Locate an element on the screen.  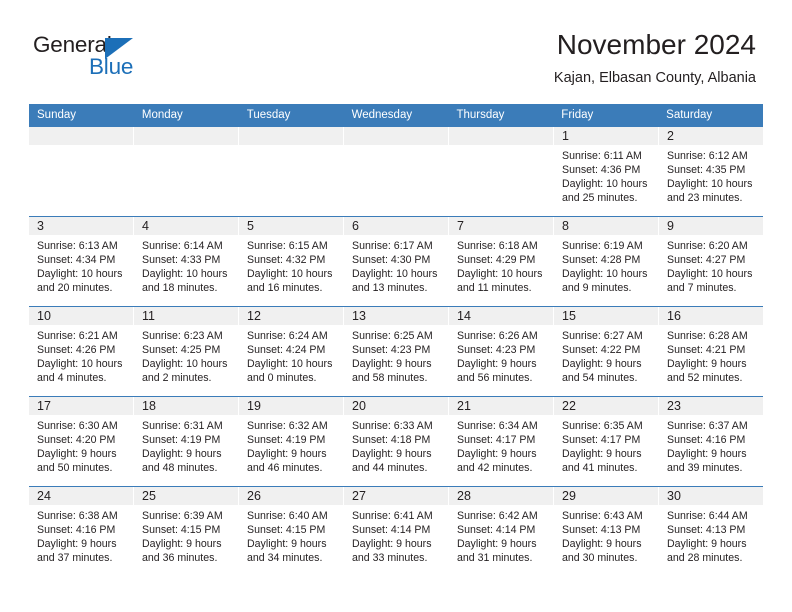
daylight-duration-line2: and 11 minutes. is located at coordinates (494, 288).